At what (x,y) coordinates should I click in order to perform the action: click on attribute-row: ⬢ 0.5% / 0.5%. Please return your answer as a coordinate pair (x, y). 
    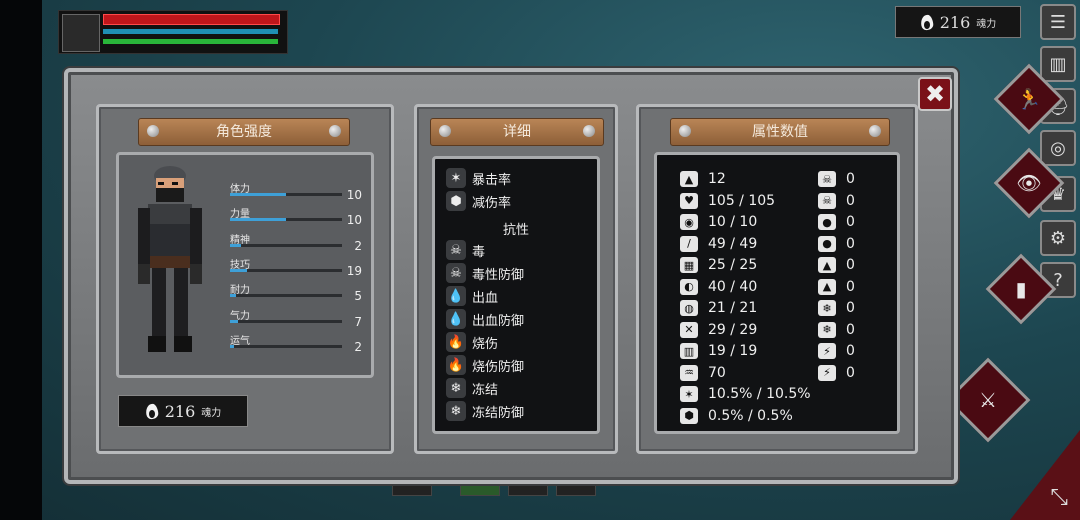
    Looking at the image, I should click on (736, 415).